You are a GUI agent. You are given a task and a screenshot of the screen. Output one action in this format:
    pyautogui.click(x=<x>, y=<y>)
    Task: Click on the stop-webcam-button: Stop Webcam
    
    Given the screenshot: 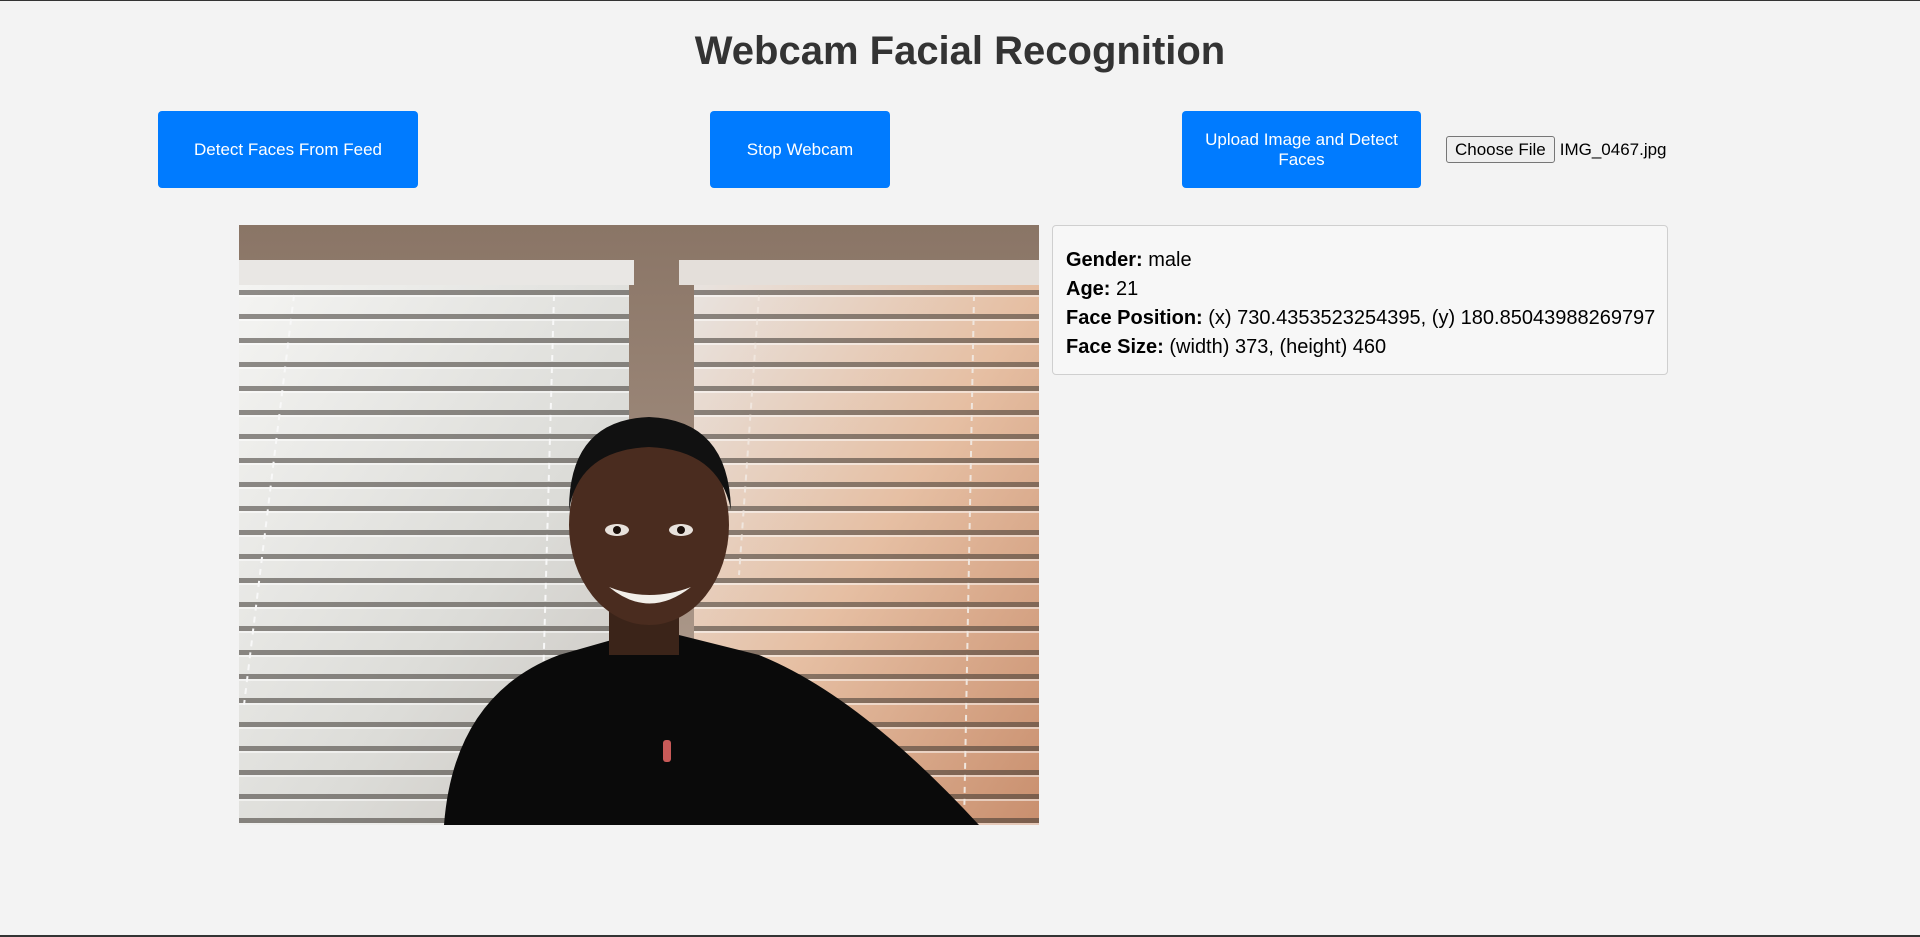 What is the action you would take?
    pyautogui.click(x=800, y=149)
    